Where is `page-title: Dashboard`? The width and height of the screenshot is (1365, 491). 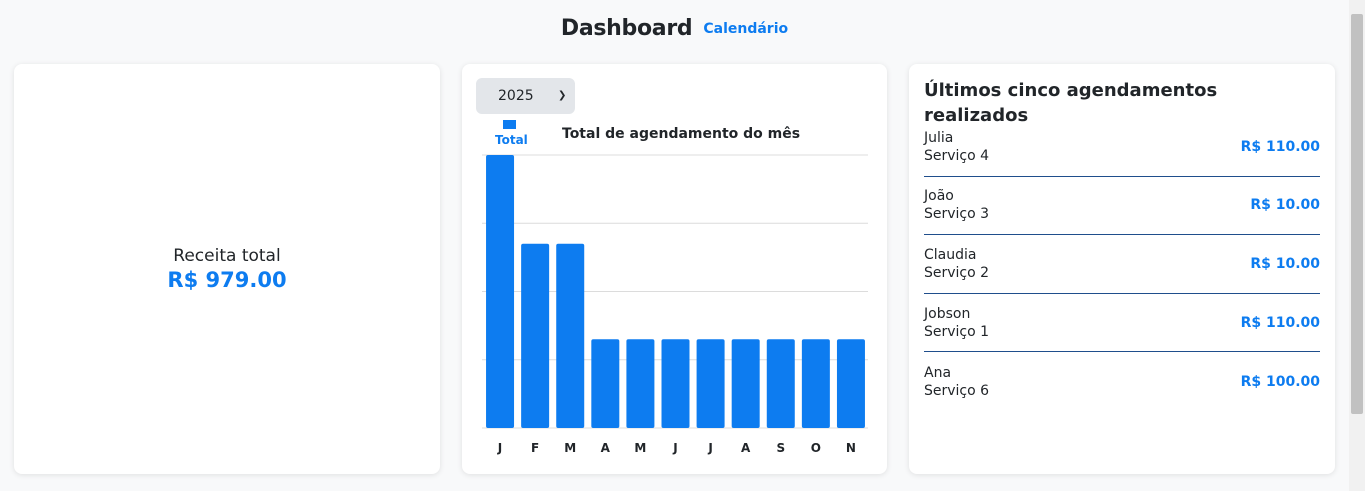
page-title: Dashboard is located at coordinates (626, 28).